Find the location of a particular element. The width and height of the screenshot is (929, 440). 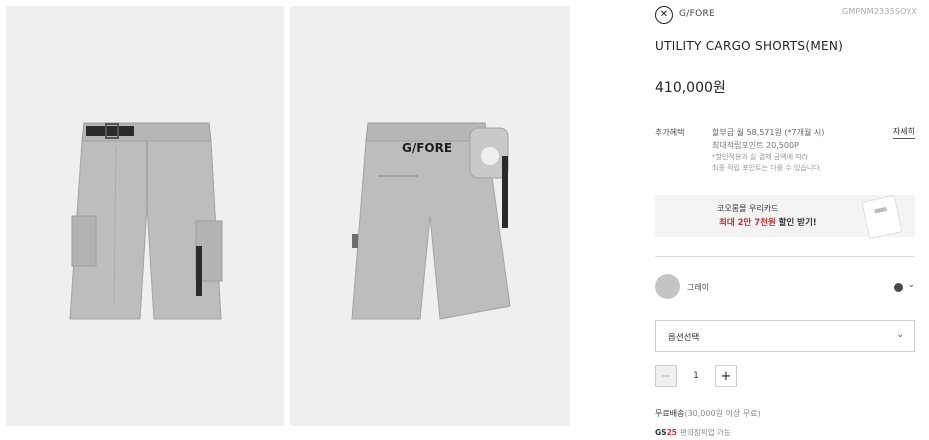

shipping-info: 무료배송(30,000원 이상 무료) is located at coordinates (708, 413).